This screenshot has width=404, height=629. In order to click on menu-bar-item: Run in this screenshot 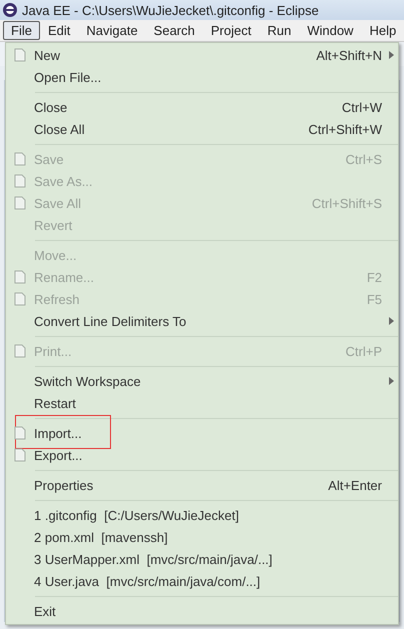, I will do `click(279, 30)`.